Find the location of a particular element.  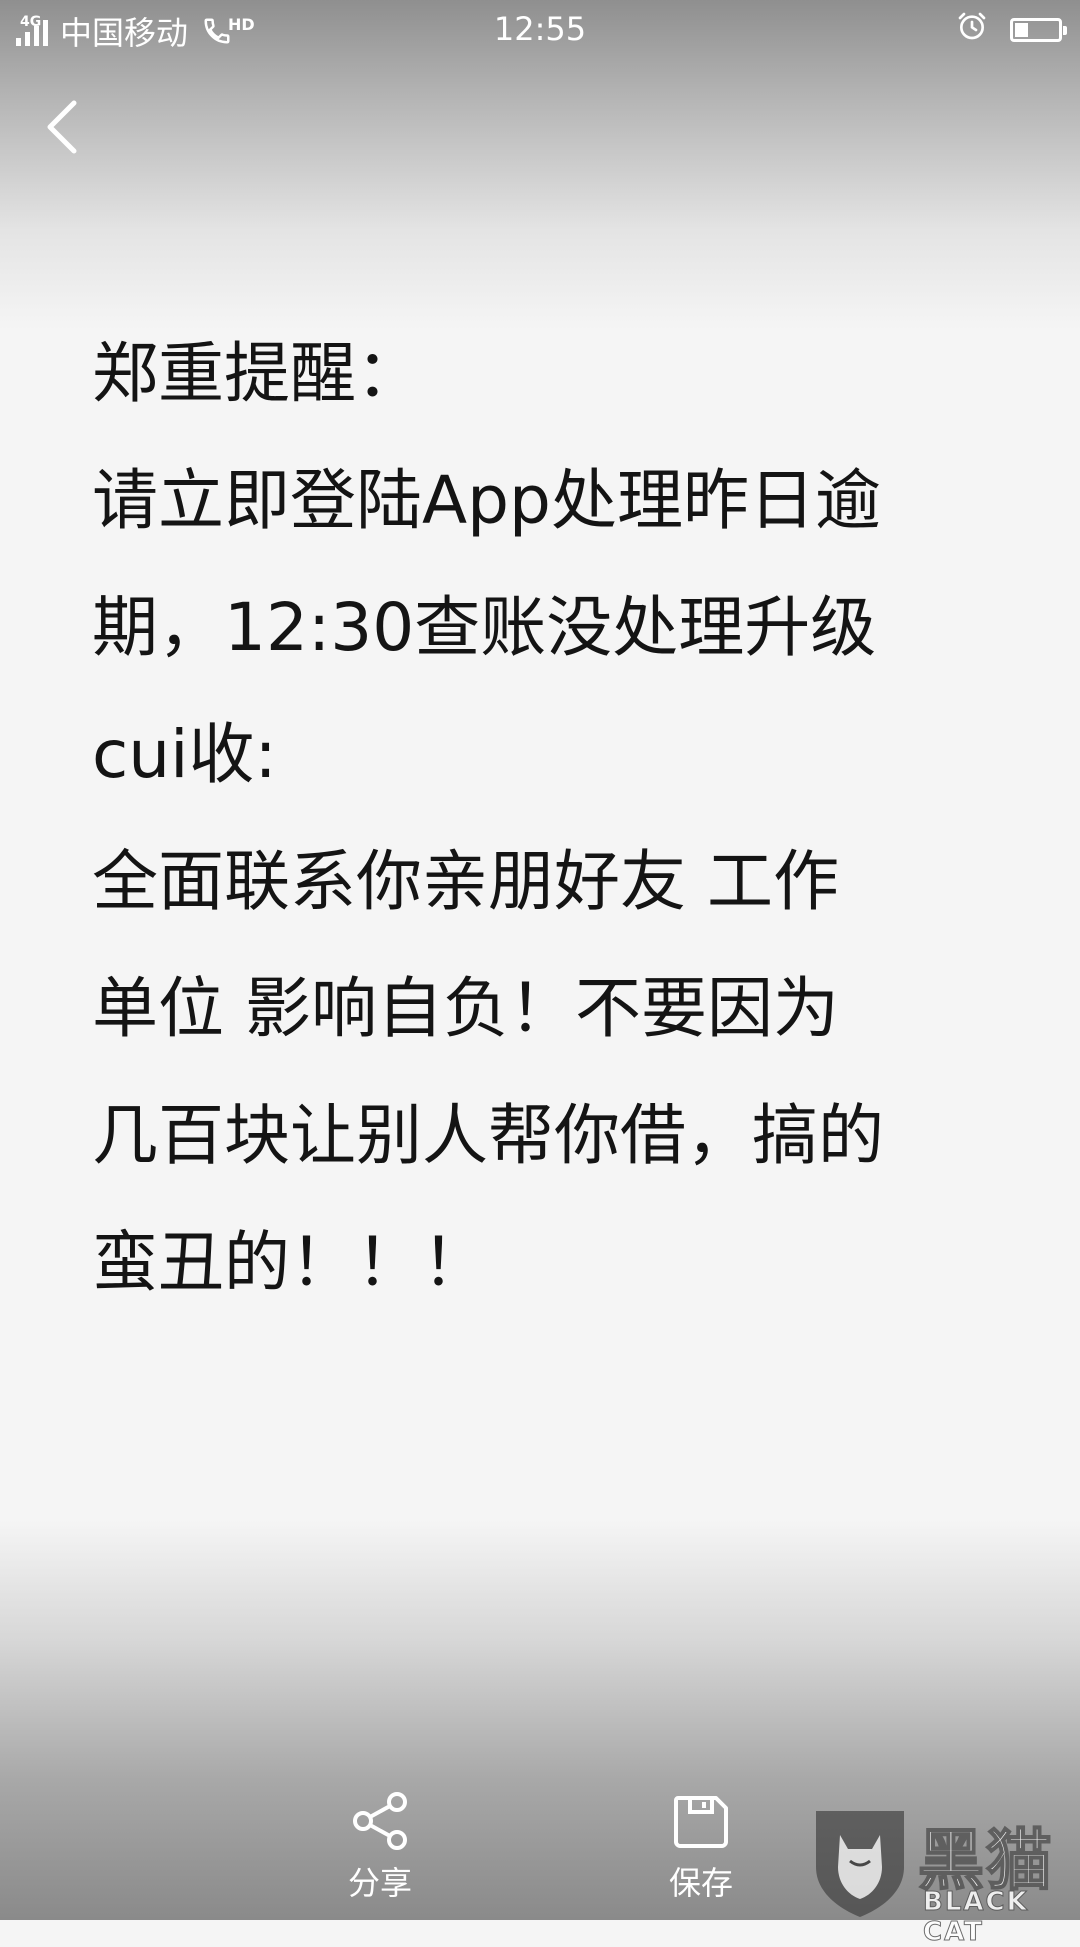

save-label: 保存 is located at coordinates (700, 1883).